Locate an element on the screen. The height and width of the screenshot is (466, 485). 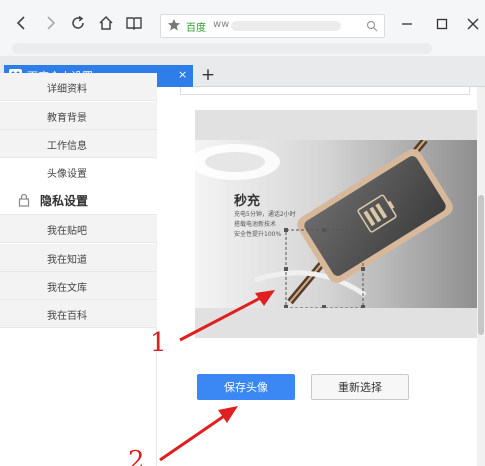
annotation-arrows is located at coordinates (217, 376).